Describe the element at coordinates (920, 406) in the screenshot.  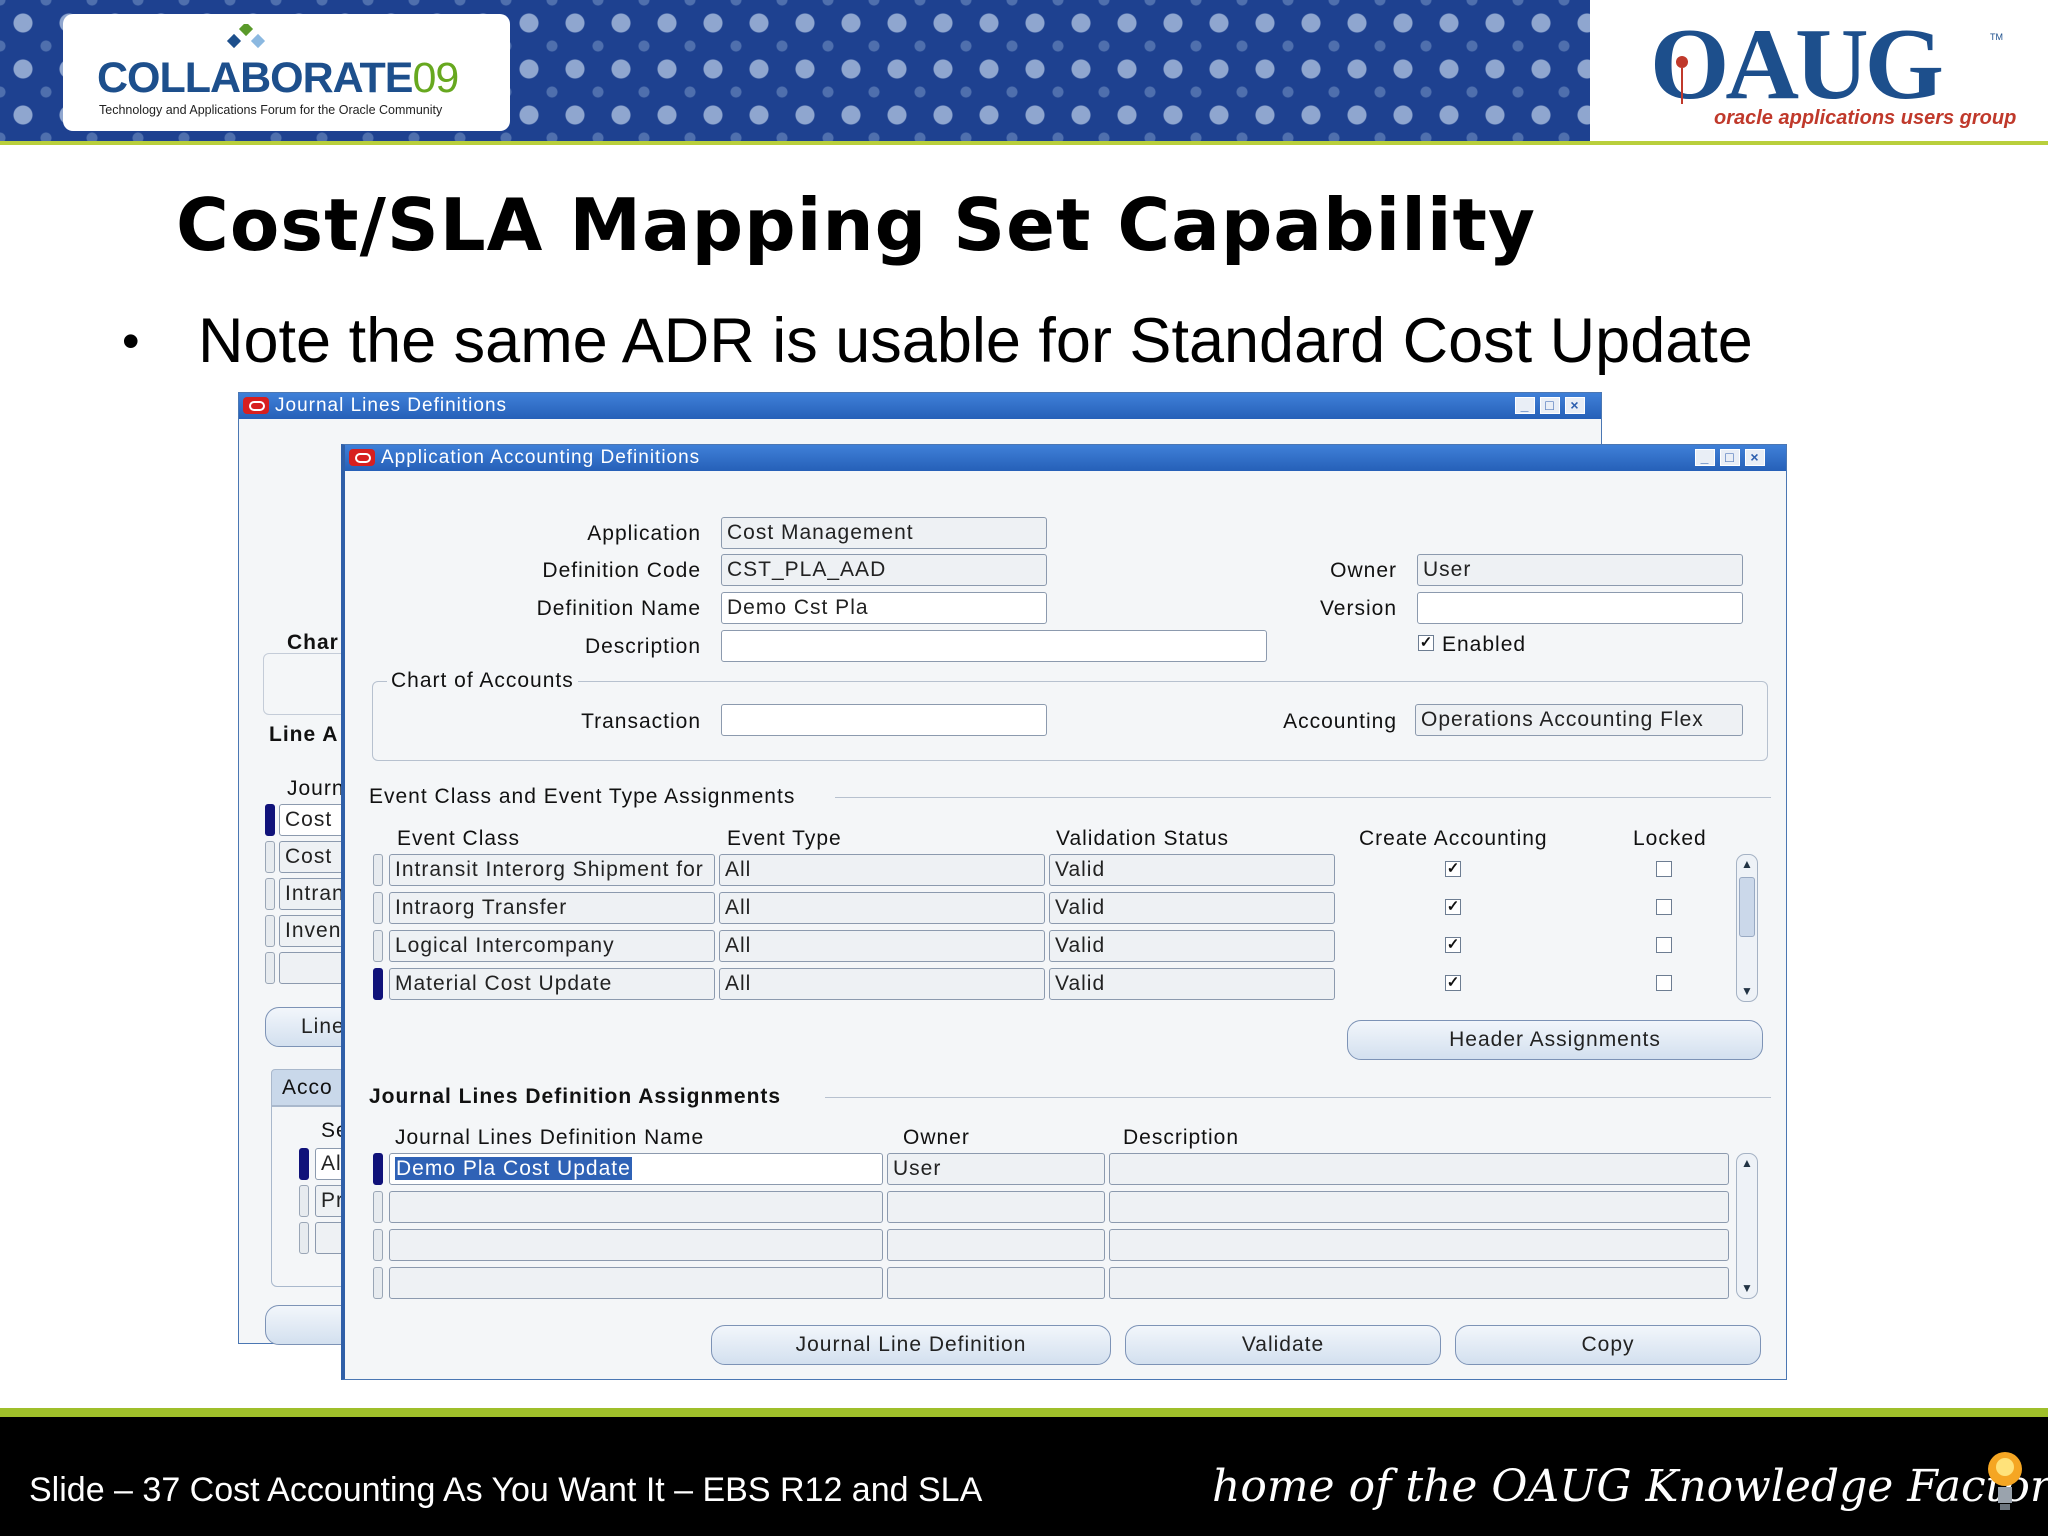
I see `window-titlebar: Journal Lines Definitions _ □ ×` at that location.